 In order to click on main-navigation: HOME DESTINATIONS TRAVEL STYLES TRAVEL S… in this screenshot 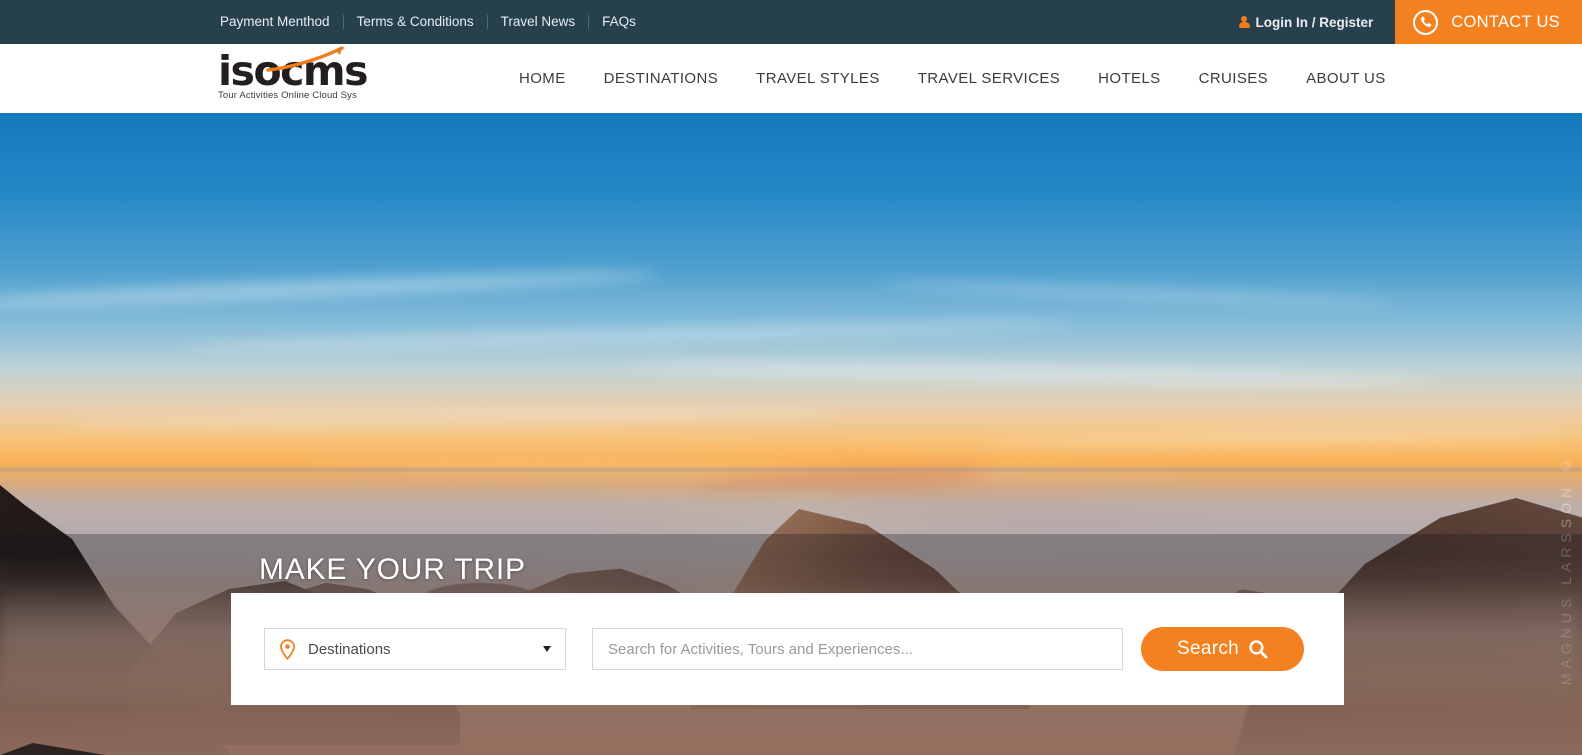, I will do `click(952, 78)`.